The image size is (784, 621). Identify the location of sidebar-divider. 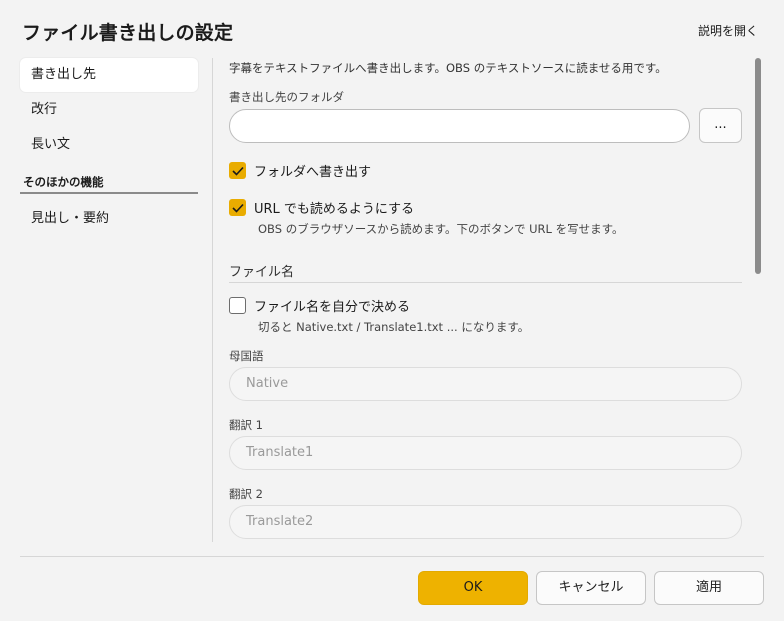
(212, 300).